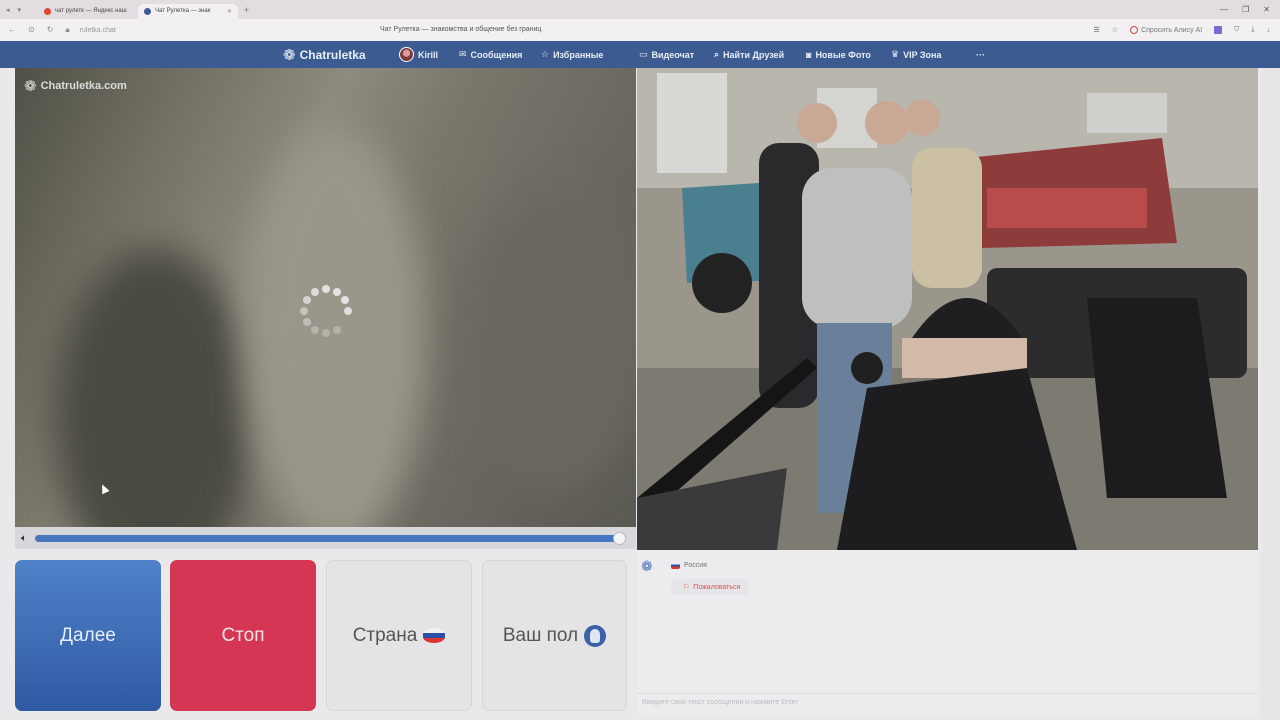 This screenshot has height=720, width=1280. I want to click on next-button-label: Далее, so click(88, 635).